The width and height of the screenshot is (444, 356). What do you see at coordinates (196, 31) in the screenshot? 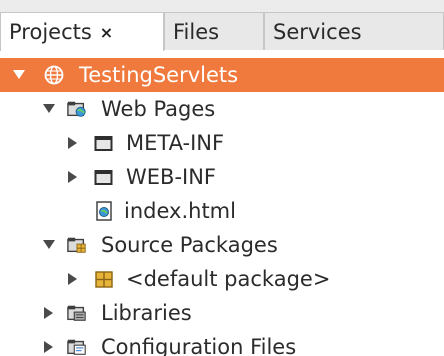
I see `tab-files-label: Files` at bounding box center [196, 31].